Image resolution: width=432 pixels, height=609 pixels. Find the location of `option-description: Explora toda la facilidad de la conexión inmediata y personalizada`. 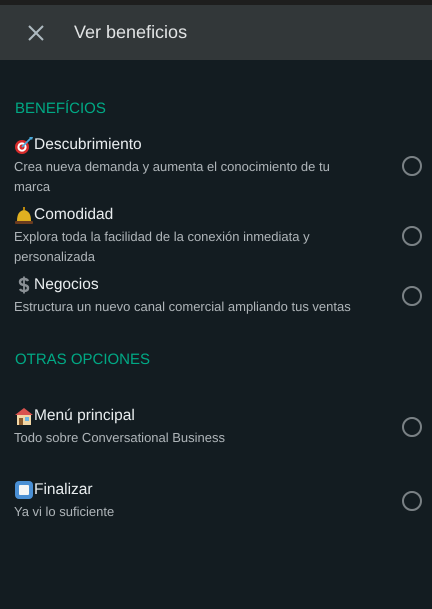

option-description: Explora toda la facilidad de la conexión inmediata y personalizada is located at coordinates (162, 247).